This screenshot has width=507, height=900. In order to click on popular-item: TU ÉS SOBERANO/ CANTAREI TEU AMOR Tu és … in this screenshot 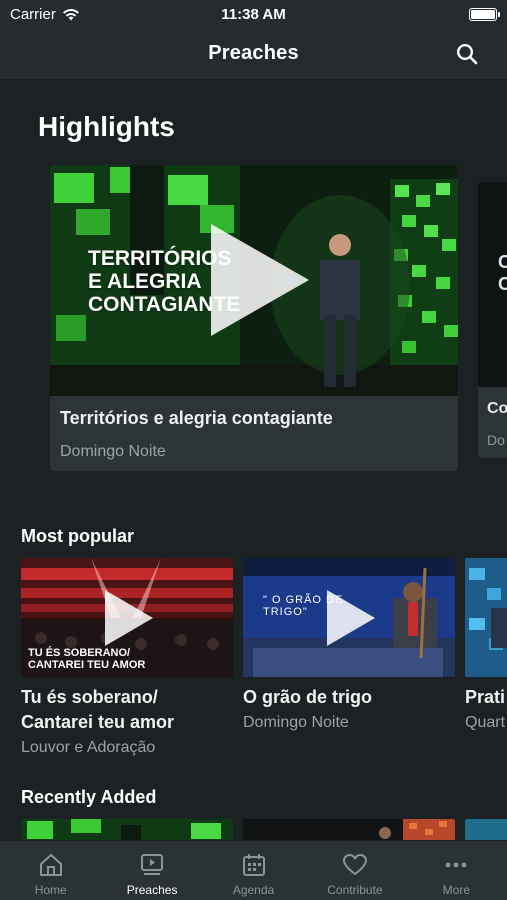, I will do `click(127, 657)`.